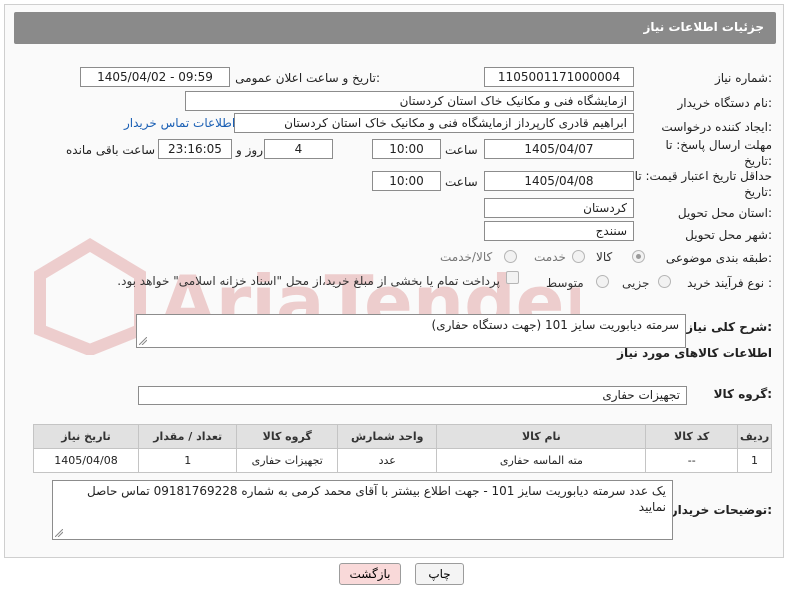 This screenshot has height=598, width=788. What do you see at coordinates (541, 436) in the screenshot?
I see `col-name: نام کالا` at bounding box center [541, 436].